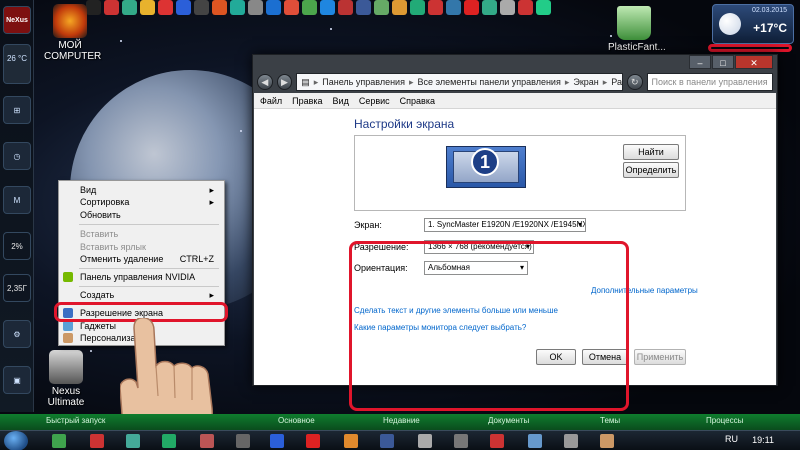  Describe the element at coordinates (710, 82) in the screenshot. I see `search-input: Поиск в панели управления` at that location.